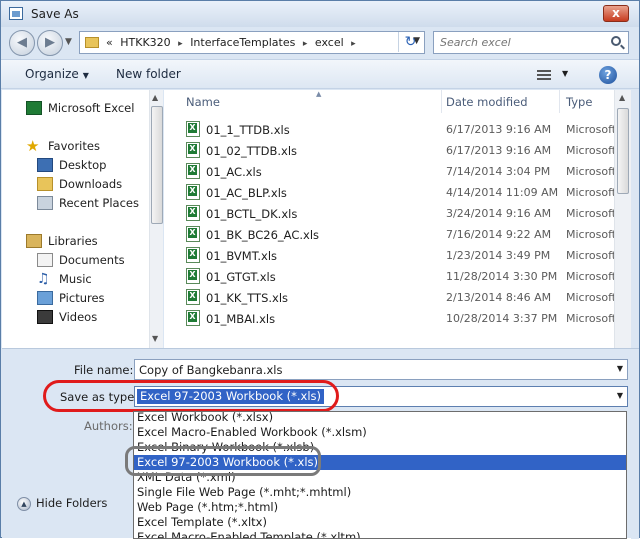 This screenshot has height=539, width=640. What do you see at coordinates (329, 42) in the screenshot?
I see `breadcrumb-item: excel` at bounding box center [329, 42].